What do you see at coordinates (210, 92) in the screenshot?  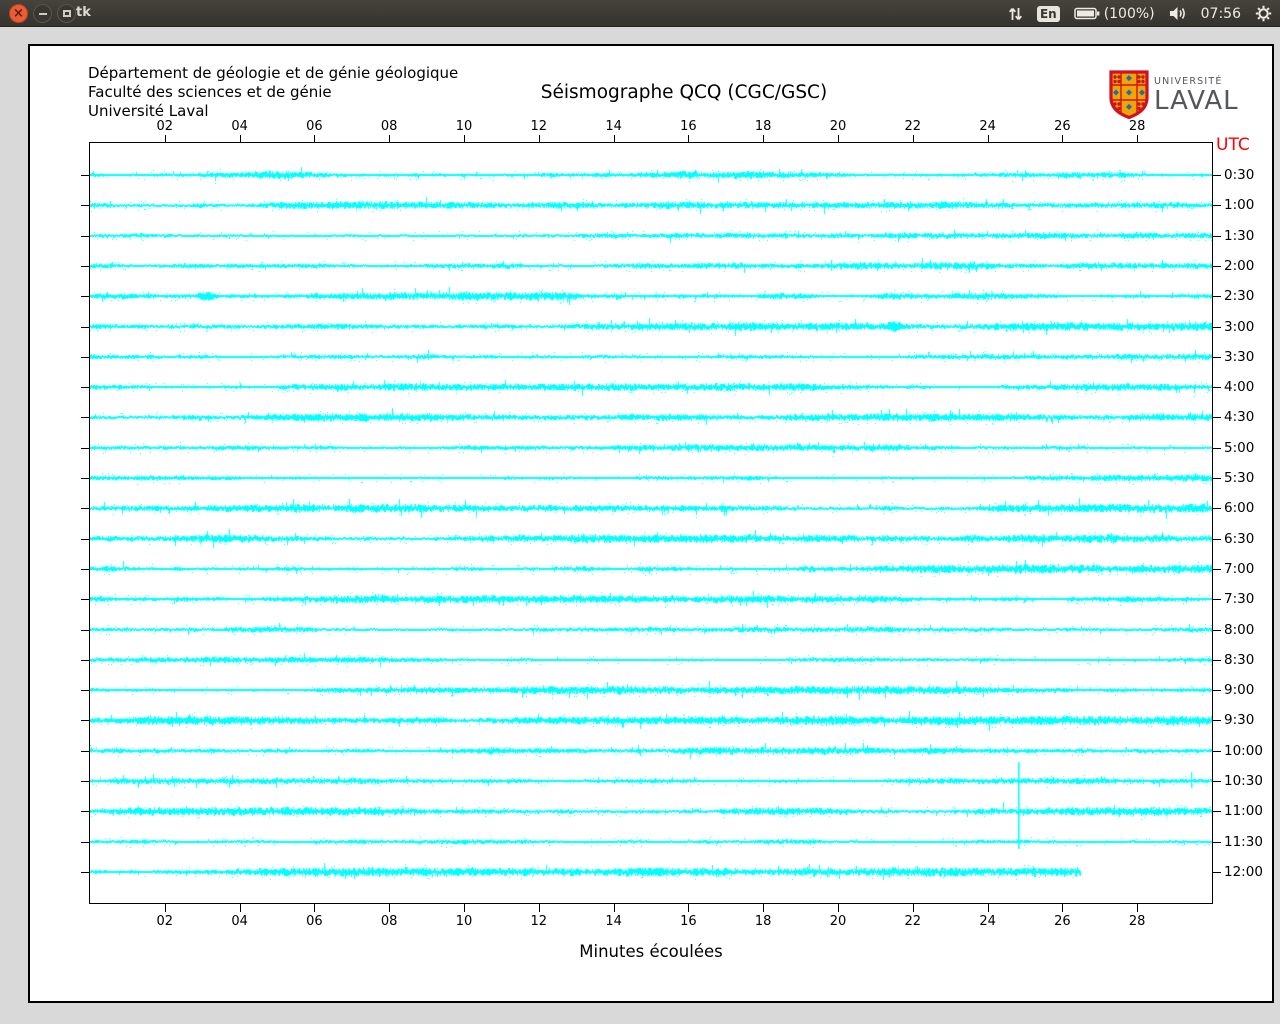 I see `institution-line-2: Faculté des sciences et de génie` at bounding box center [210, 92].